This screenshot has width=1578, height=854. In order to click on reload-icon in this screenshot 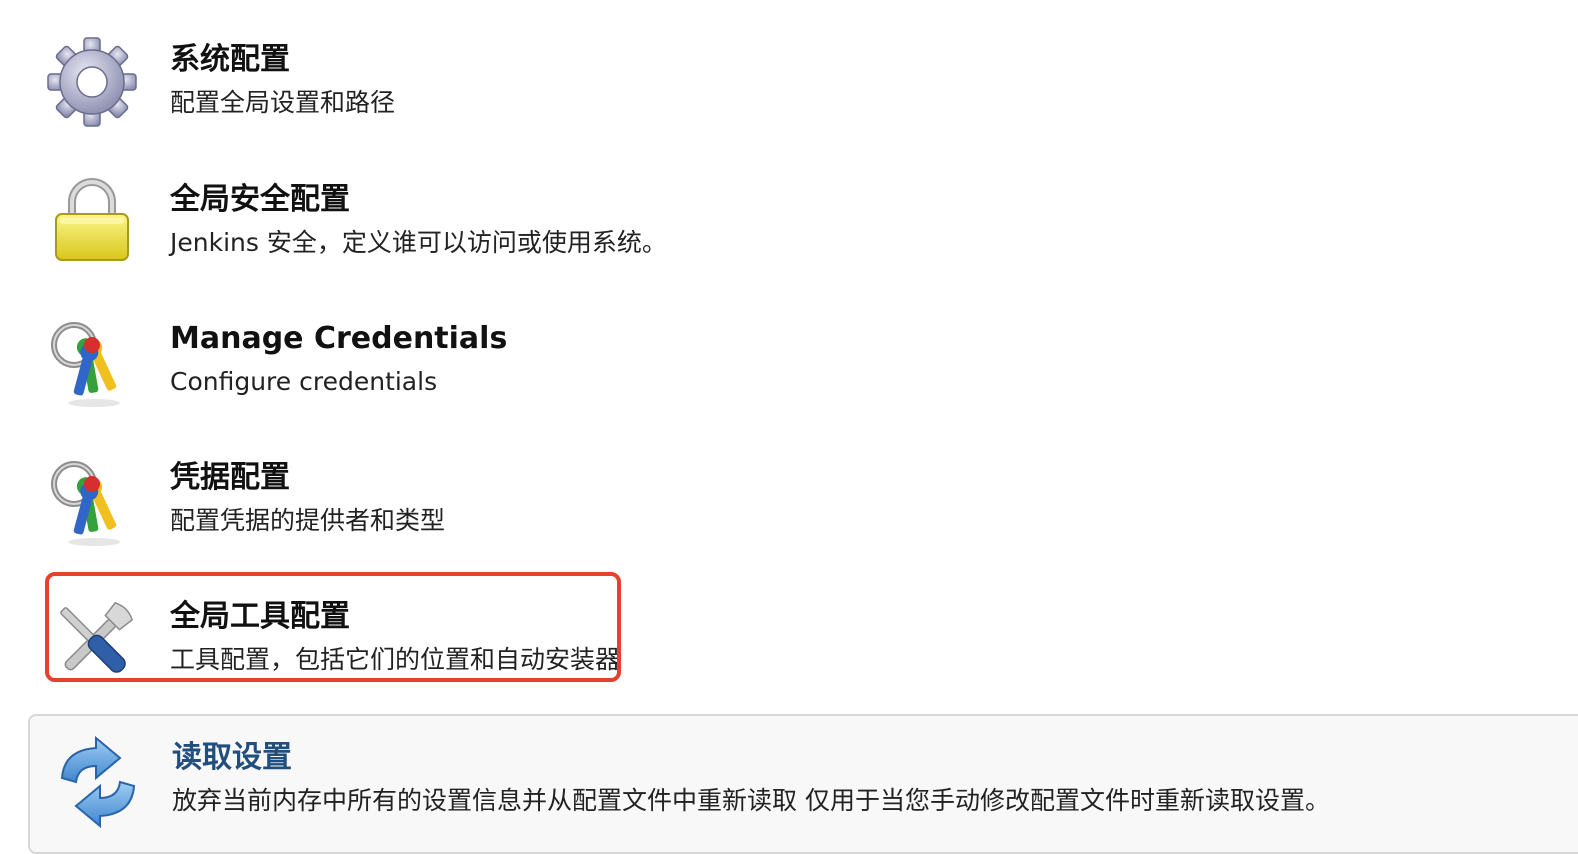, I will do `click(98, 782)`.